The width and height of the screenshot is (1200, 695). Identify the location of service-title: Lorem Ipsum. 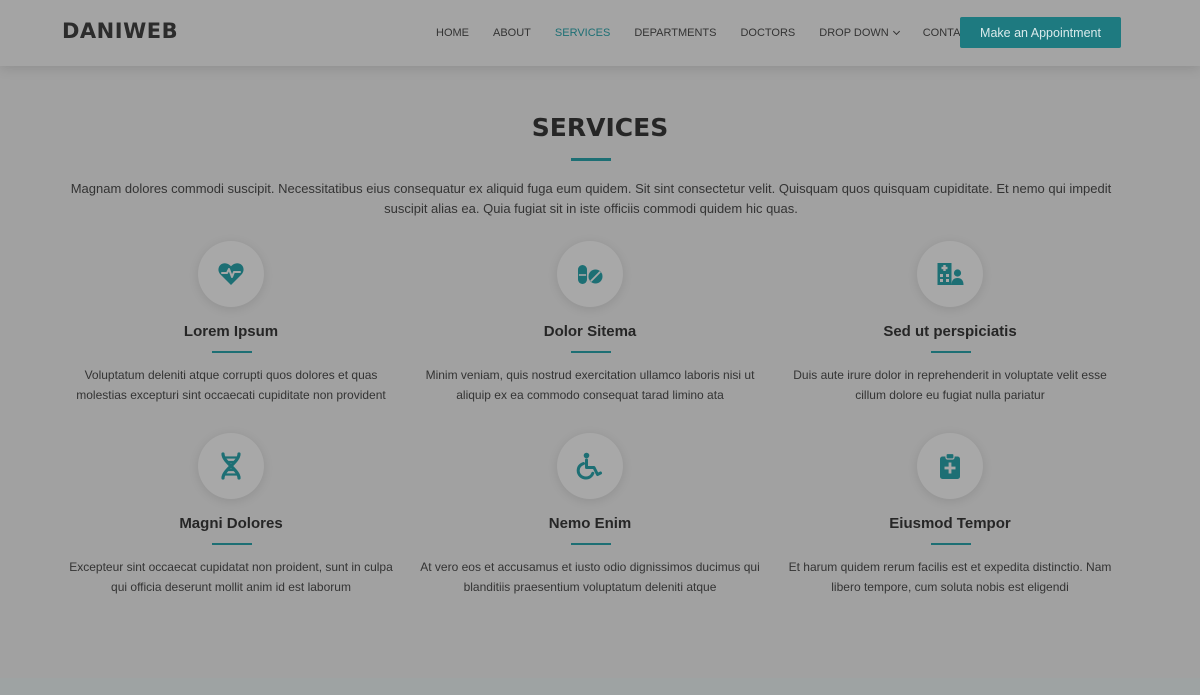
(231, 331).